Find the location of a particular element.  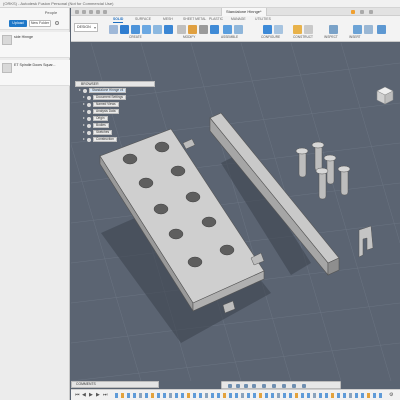

play-icon: ▶ is located at coordinates (91, 395).